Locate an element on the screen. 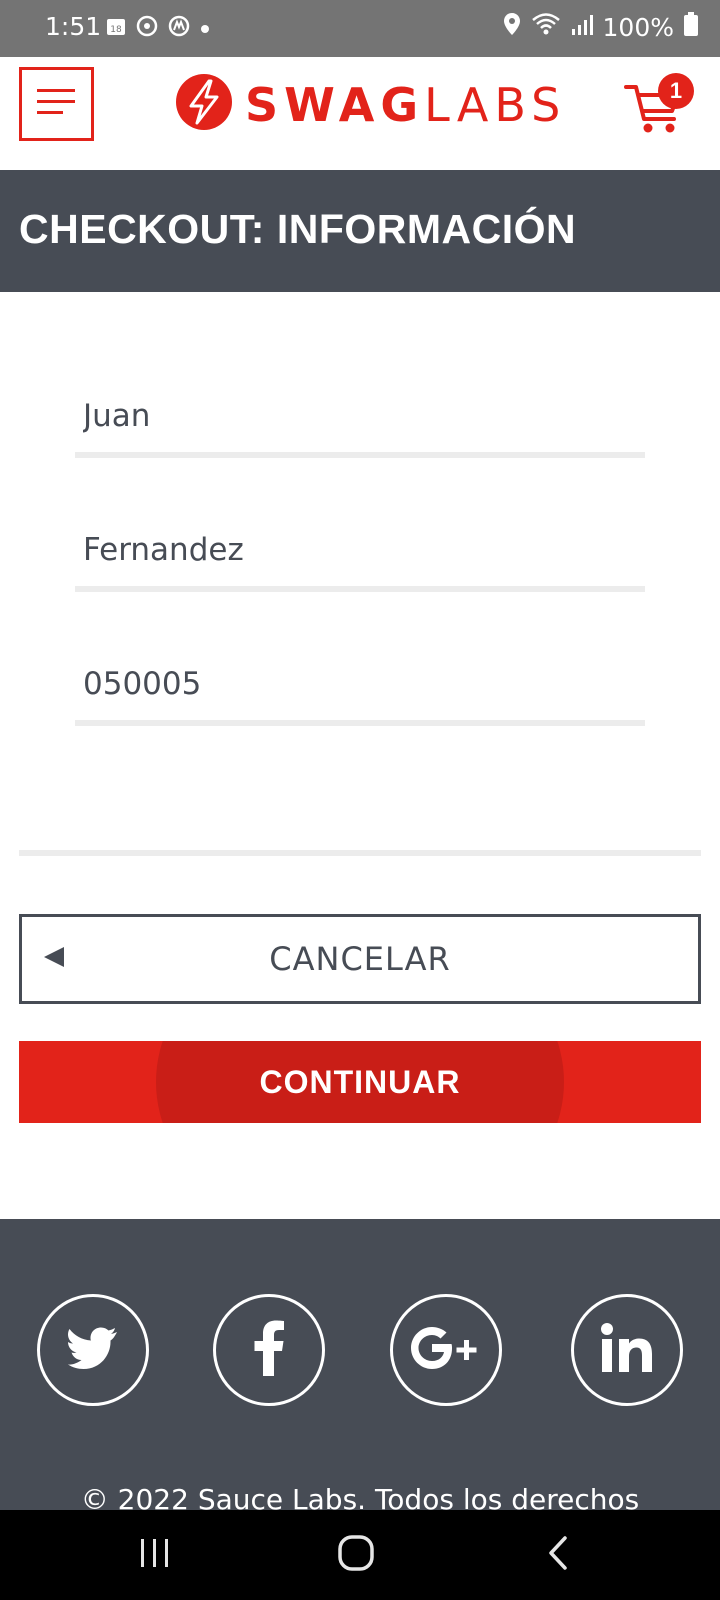  divider is located at coordinates (360, 853).